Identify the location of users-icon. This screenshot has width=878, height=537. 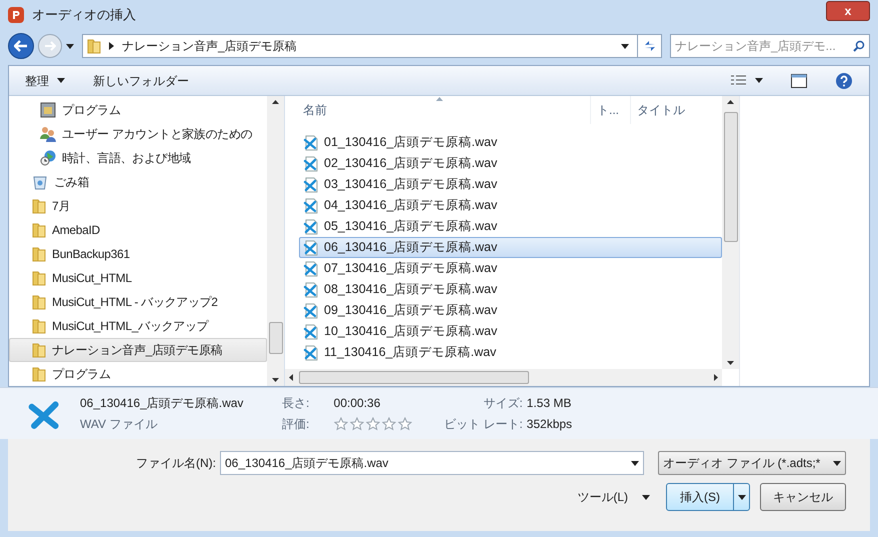
(48, 134).